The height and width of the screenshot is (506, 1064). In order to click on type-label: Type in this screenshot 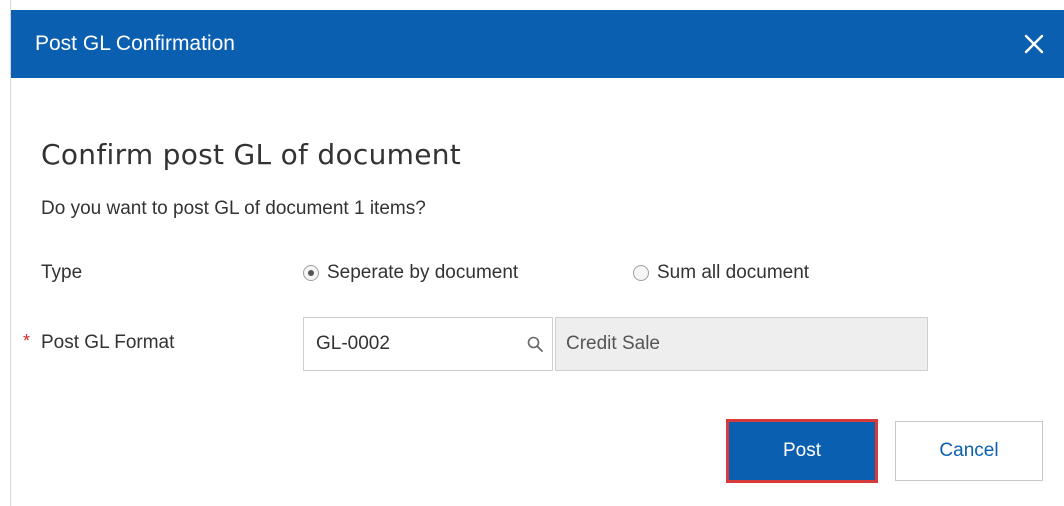, I will do `click(62, 272)`.